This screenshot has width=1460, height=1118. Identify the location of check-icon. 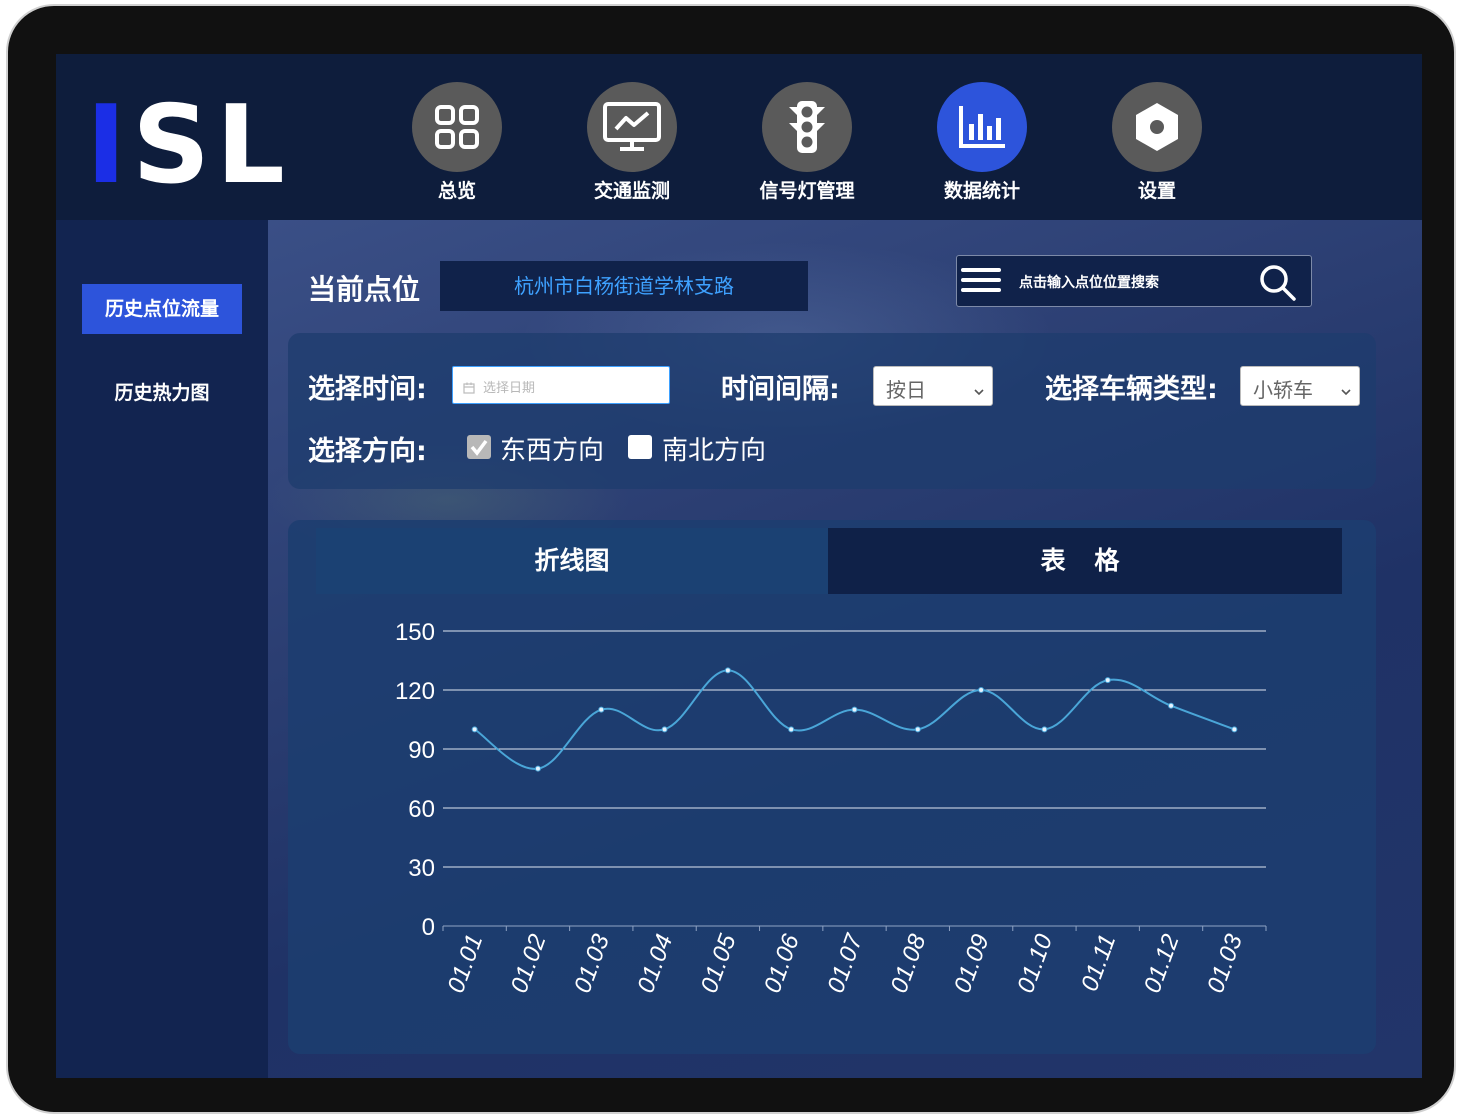
(479, 447).